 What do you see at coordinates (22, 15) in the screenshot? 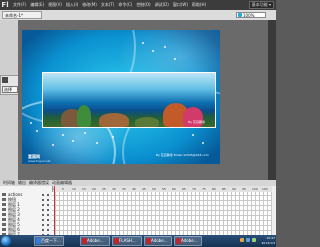
I see `document-tab: 未命名-1*` at bounding box center [22, 15].